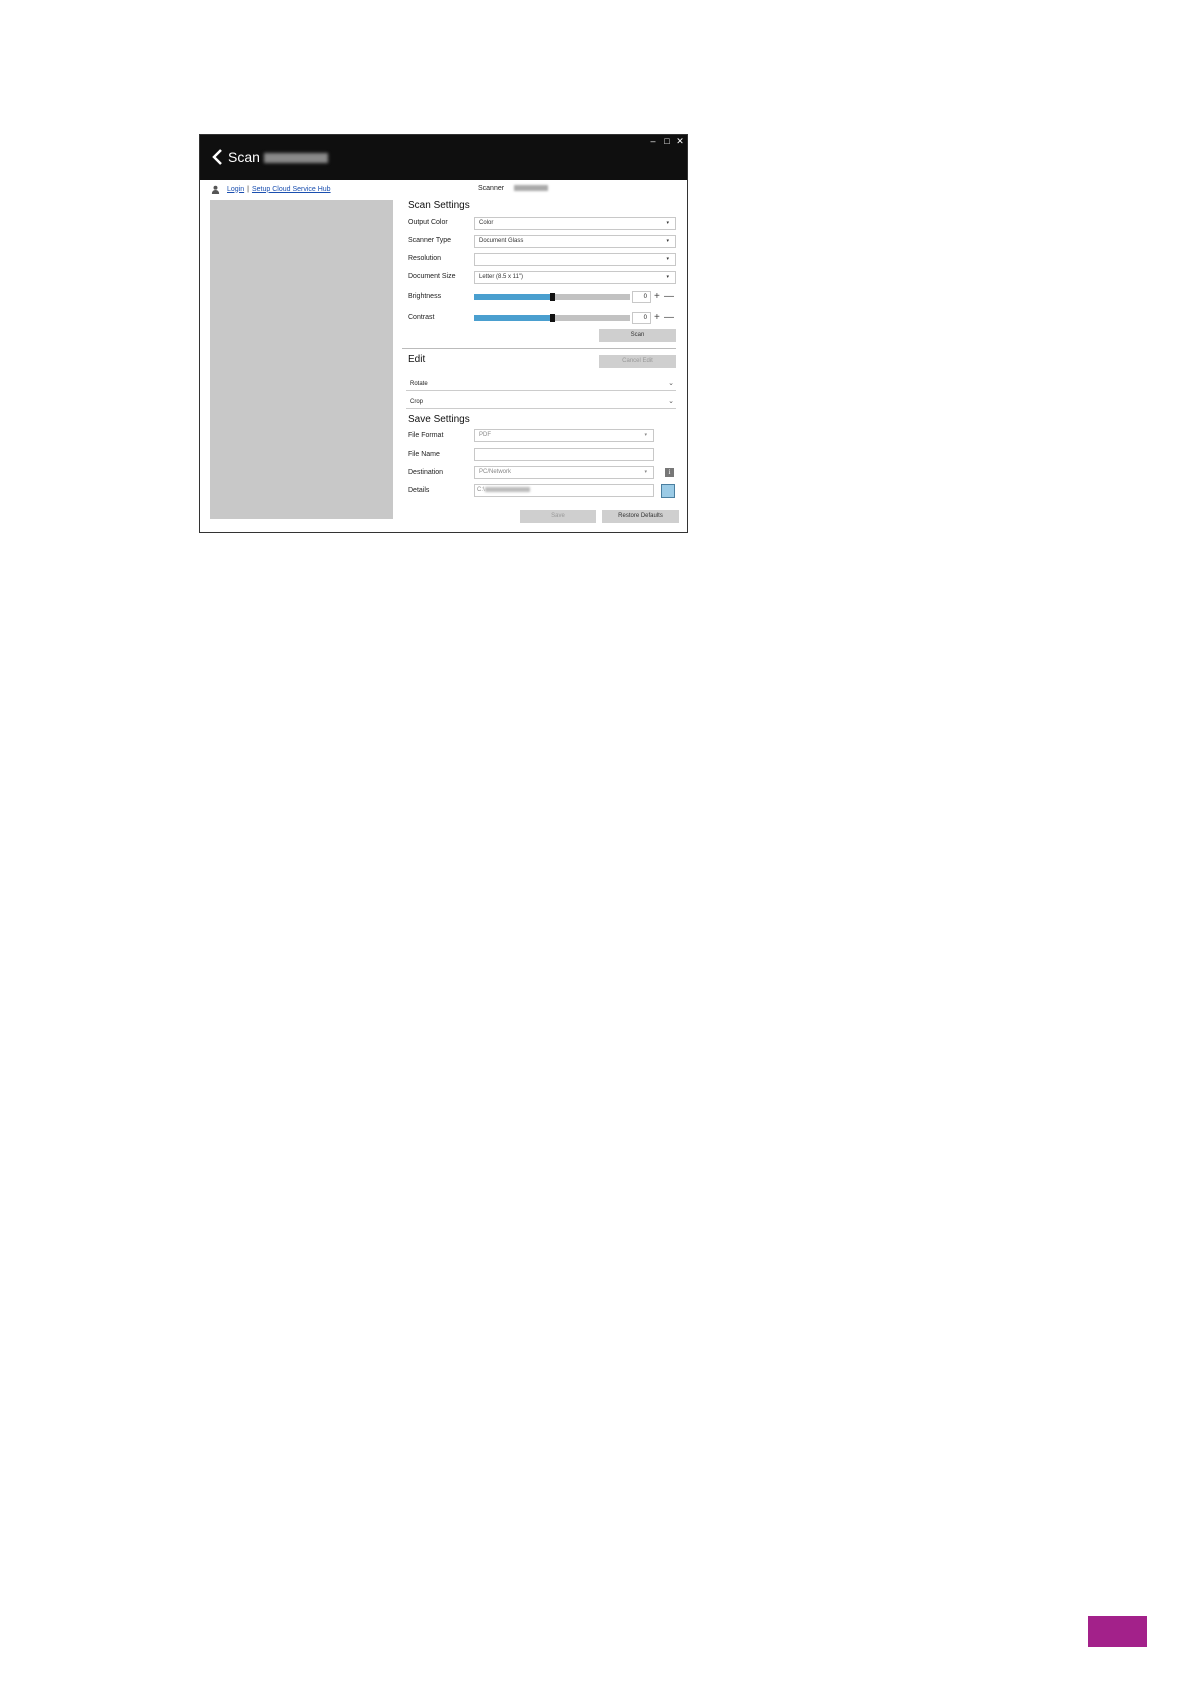 This screenshot has height=1684, width=1190. Describe the element at coordinates (486, 223) in the screenshot. I see `output-color-value: Color` at that location.